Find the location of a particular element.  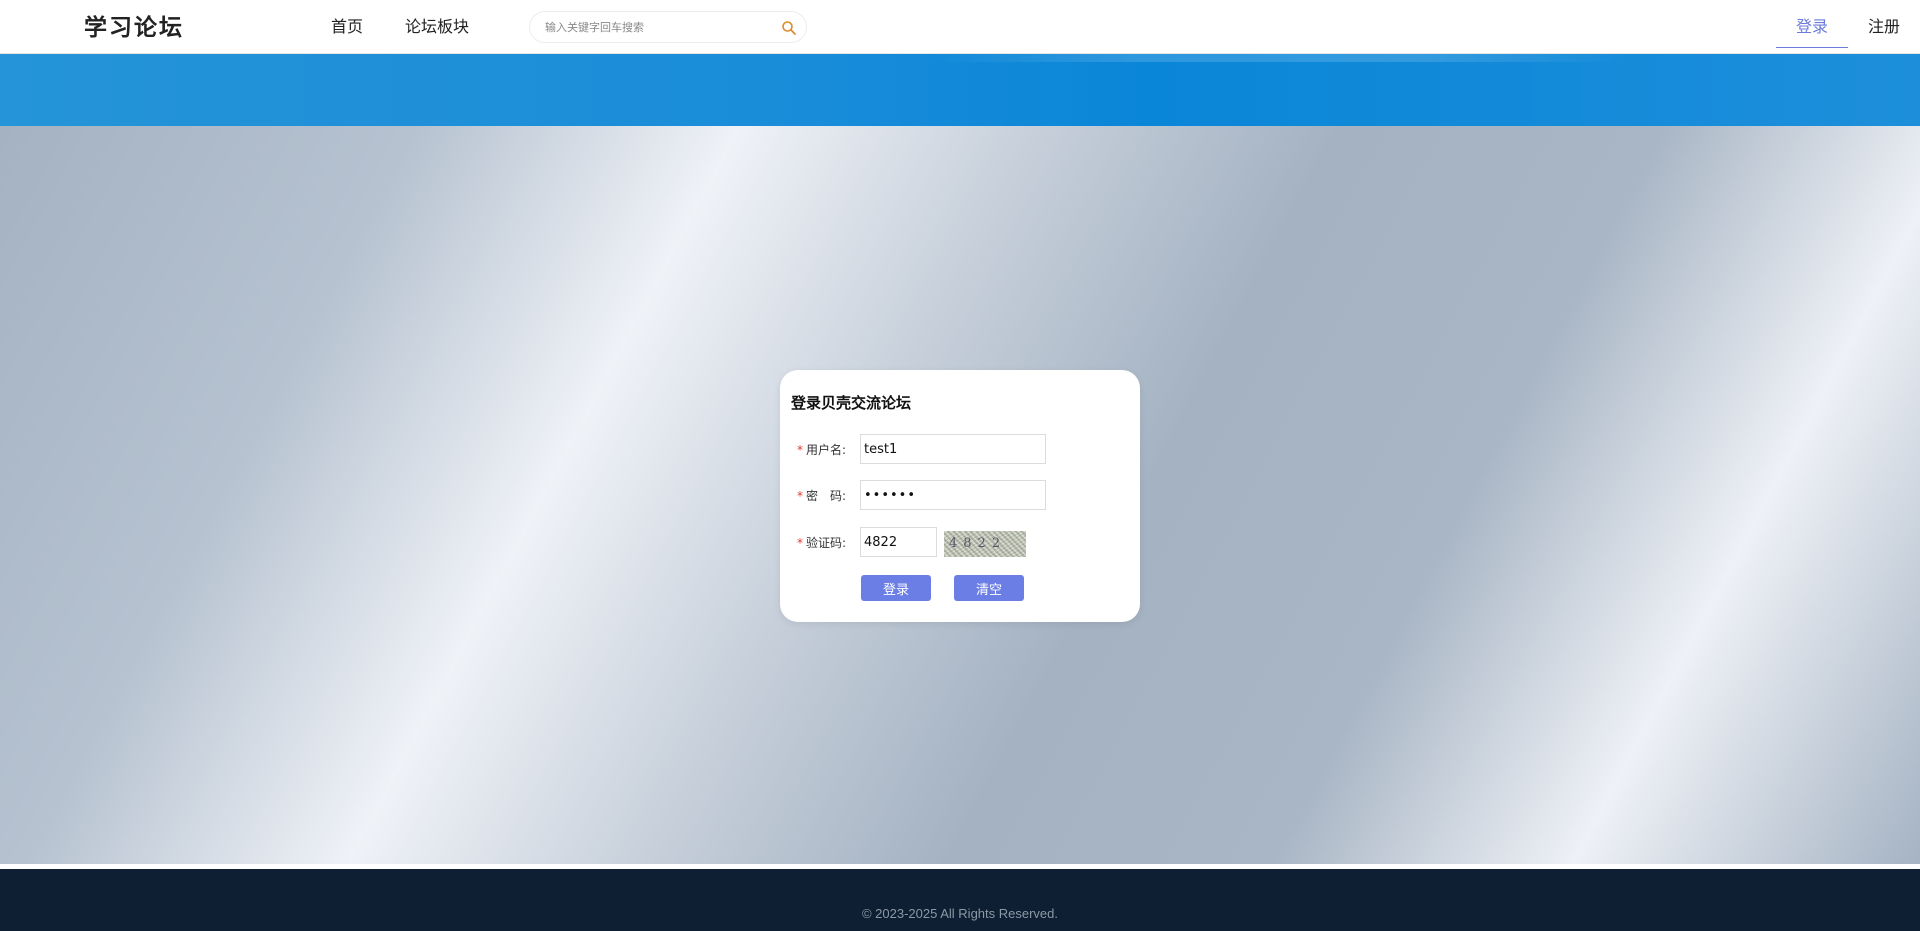

login-card: 登录贝壳交流论坛 *用户名: *密 码: *验证码: 4822 登录 清空 is located at coordinates (960, 496).